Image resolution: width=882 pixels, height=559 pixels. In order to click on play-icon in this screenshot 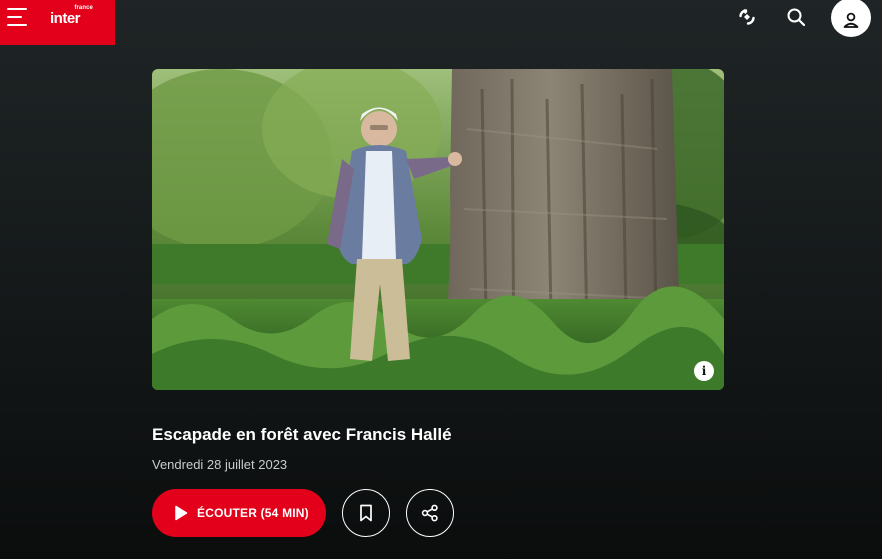, I will do `click(181, 513)`.